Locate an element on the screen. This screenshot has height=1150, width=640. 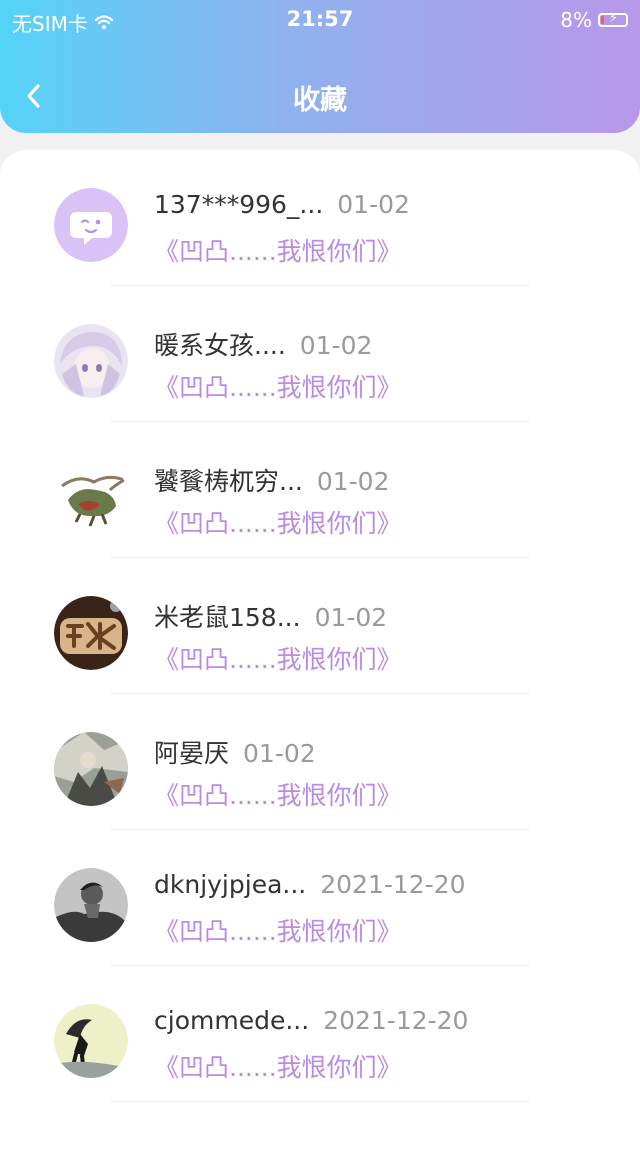
battery-icon: ⚡ is located at coordinates (613, 19).